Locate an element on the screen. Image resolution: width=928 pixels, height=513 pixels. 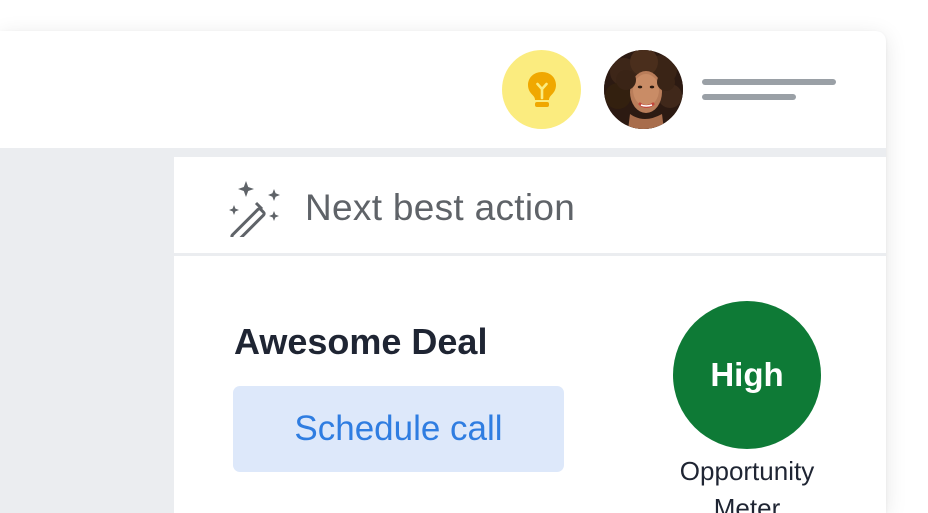
meter-label-line-1: Opportunity is located at coordinates (747, 471).